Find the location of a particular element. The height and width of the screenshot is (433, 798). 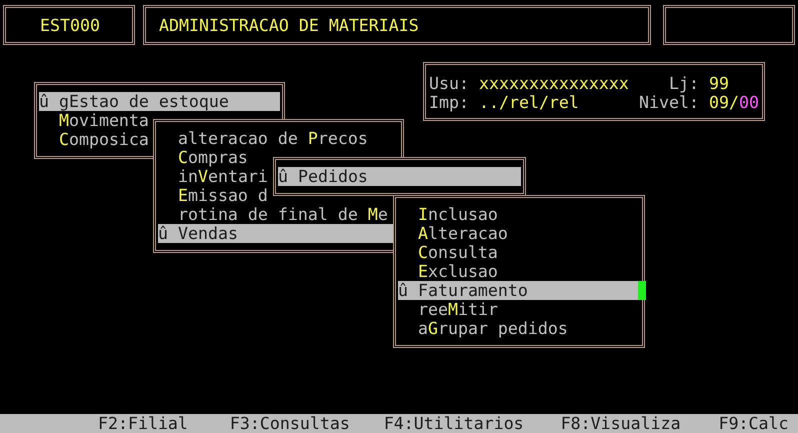

function-key-hint: F4:Utilitarios is located at coordinates (454, 423).